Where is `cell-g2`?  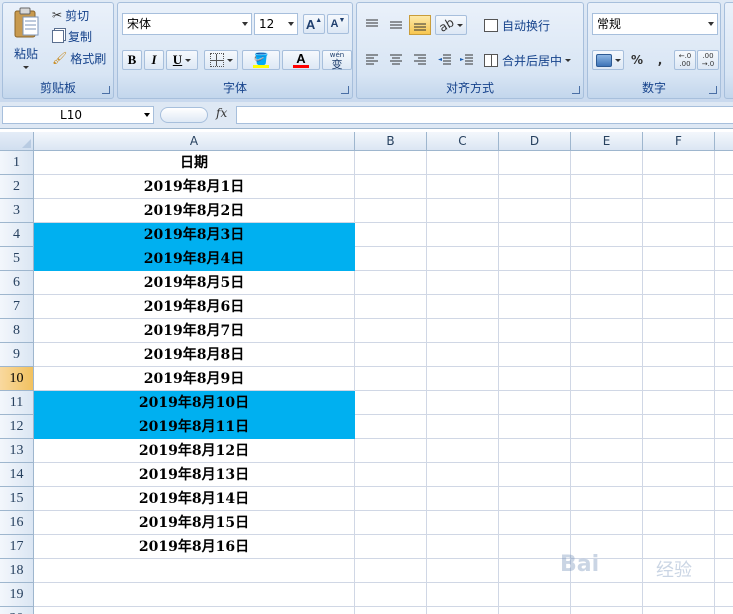 cell-g2 is located at coordinates (724, 187).